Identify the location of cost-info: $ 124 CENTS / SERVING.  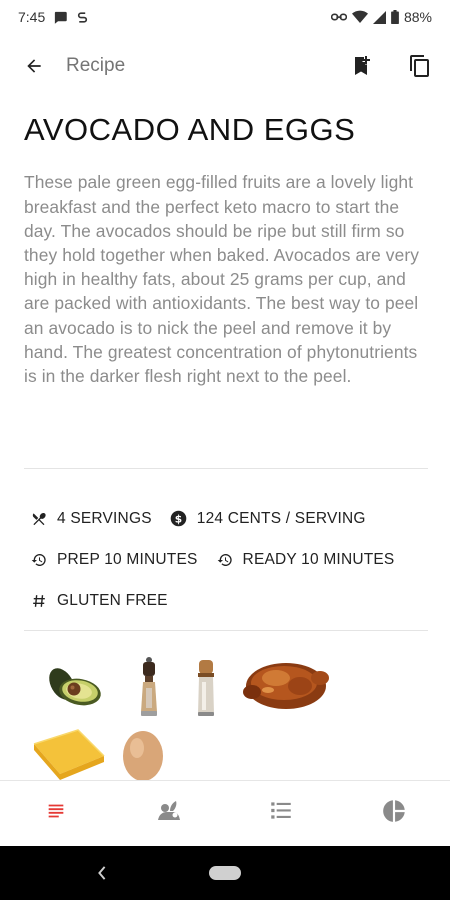
(268, 519).